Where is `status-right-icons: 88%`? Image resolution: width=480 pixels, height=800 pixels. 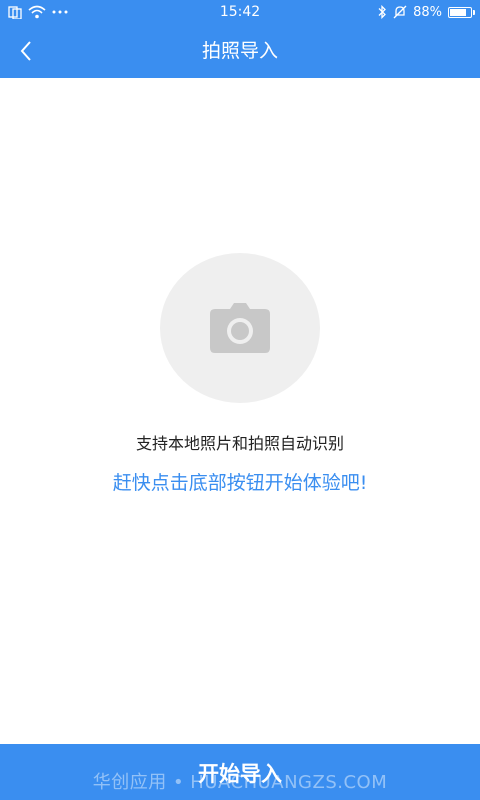 status-right-icons: 88% is located at coordinates (426, 12).